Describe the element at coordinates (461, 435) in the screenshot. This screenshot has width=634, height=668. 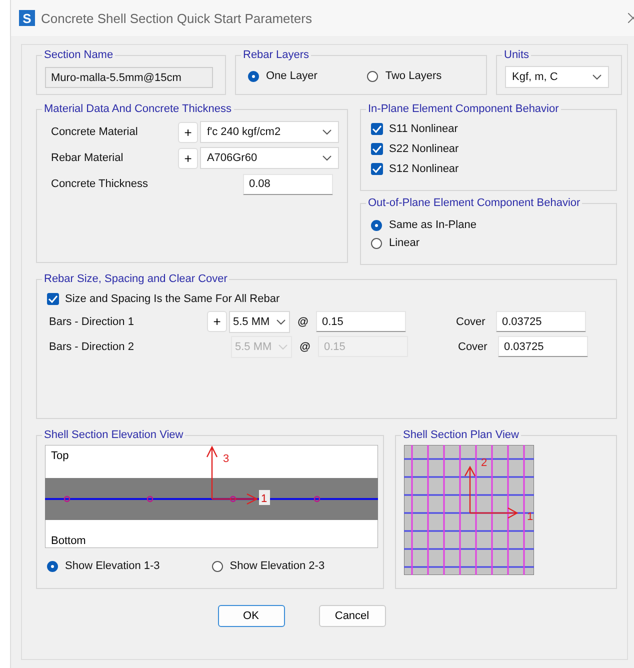
I see `group-title: Shell Section Plan View` at that location.